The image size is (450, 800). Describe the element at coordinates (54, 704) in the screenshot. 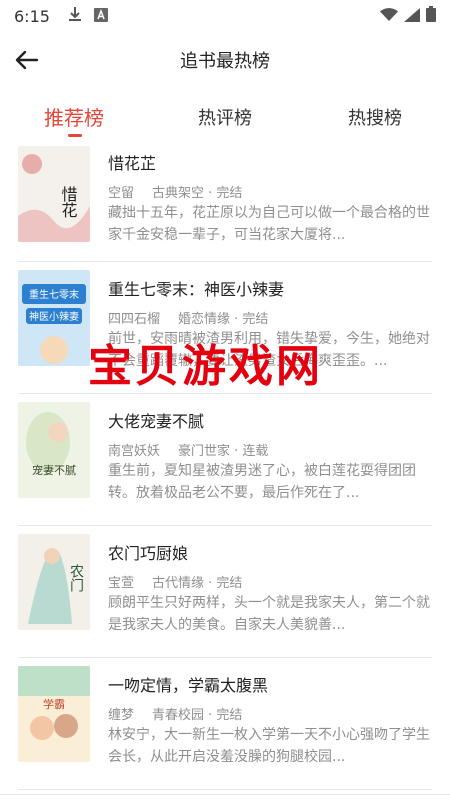

I see `svg-text: 学霸` at that location.